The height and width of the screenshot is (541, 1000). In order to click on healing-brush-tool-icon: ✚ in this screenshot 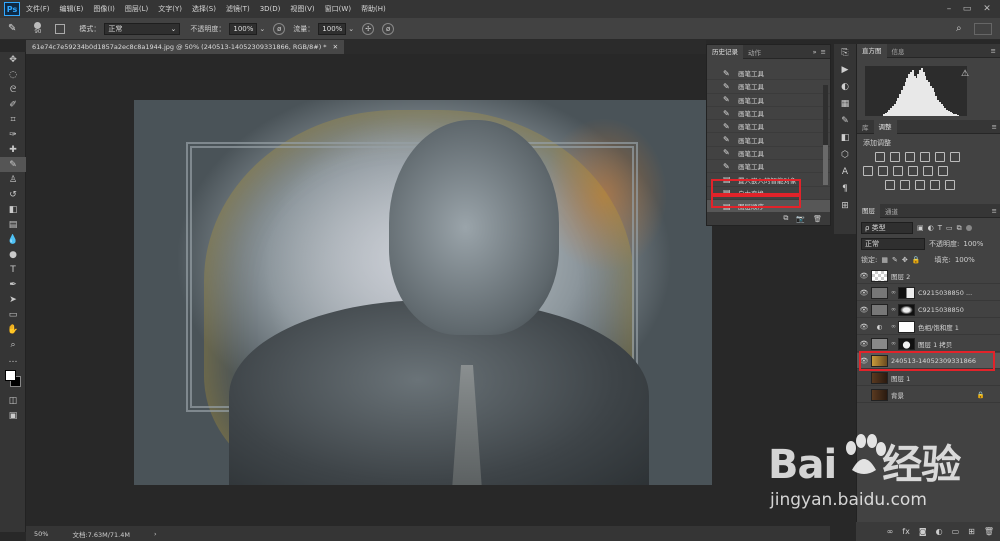, I will do `click(13, 149)`.